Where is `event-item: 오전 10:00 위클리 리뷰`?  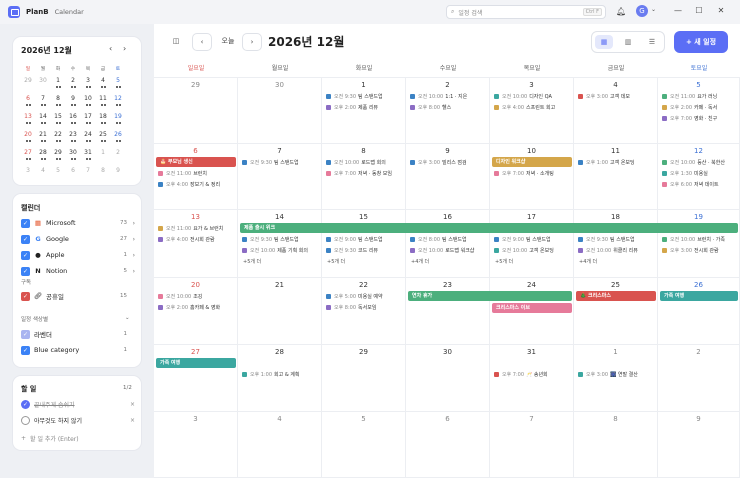
event-item: 오전 10:00 위클리 리뷰 is located at coordinates (617, 250).